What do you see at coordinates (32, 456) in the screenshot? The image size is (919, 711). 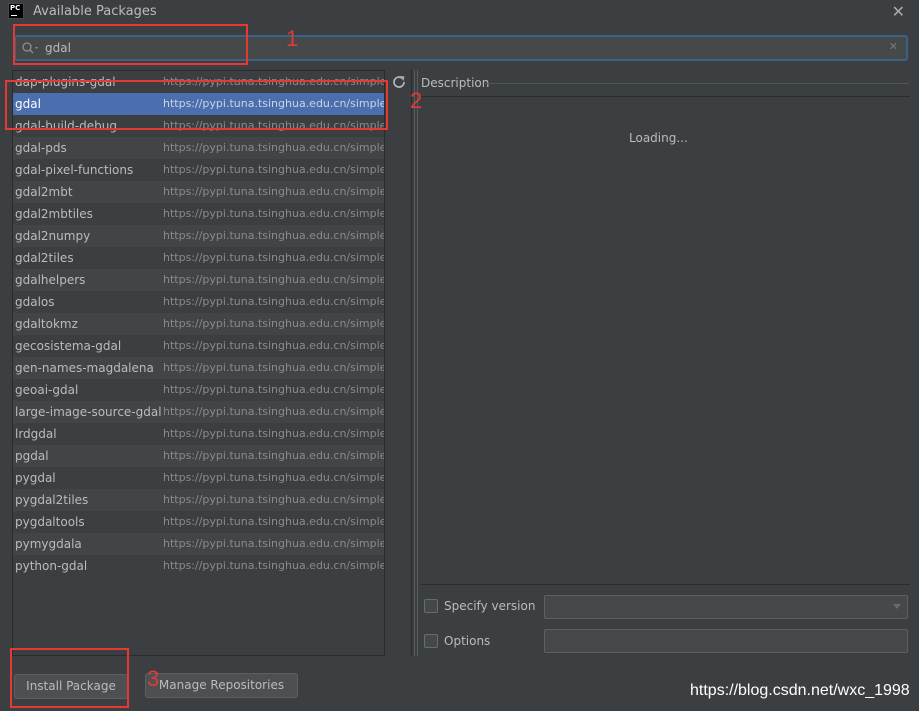 I see `package-name: pgdal` at bounding box center [32, 456].